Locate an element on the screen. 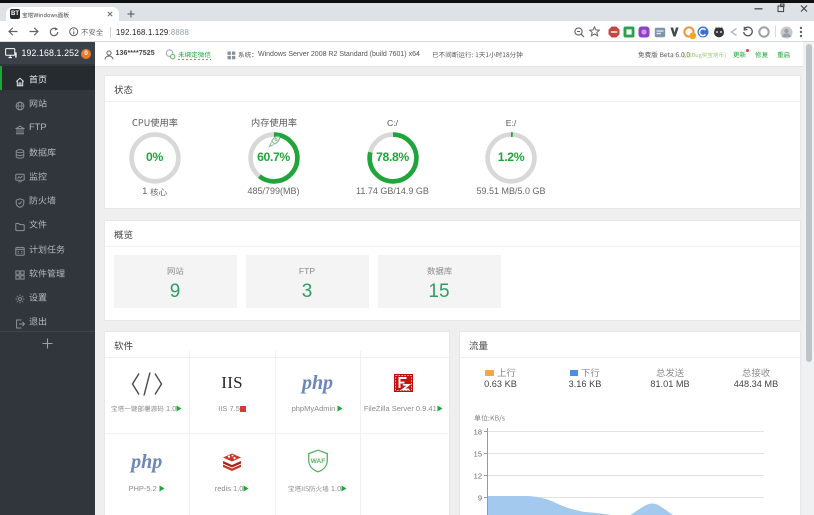 This screenshot has height=515, width=814. svg-text: 18 is located at coordinates (478, 432).